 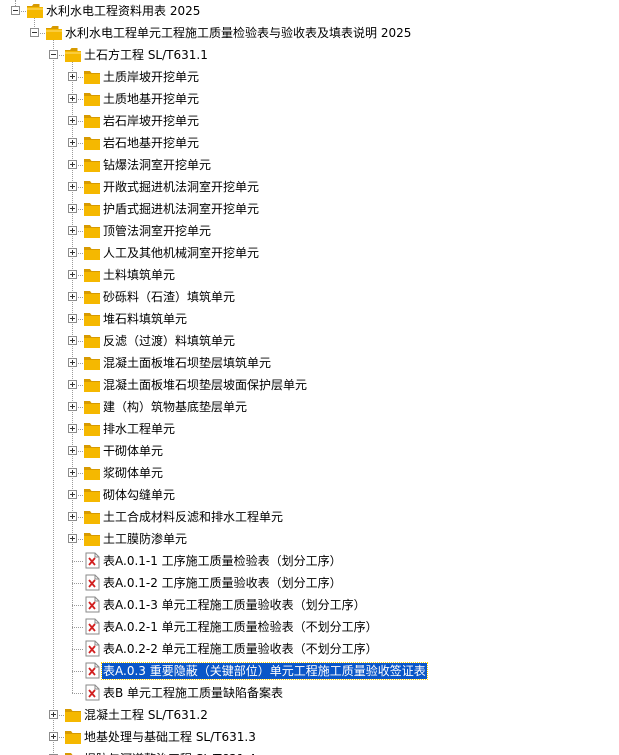 I want to click on tree-node: 水利水电工程资料用表 2025, so click(x=309, y=11).